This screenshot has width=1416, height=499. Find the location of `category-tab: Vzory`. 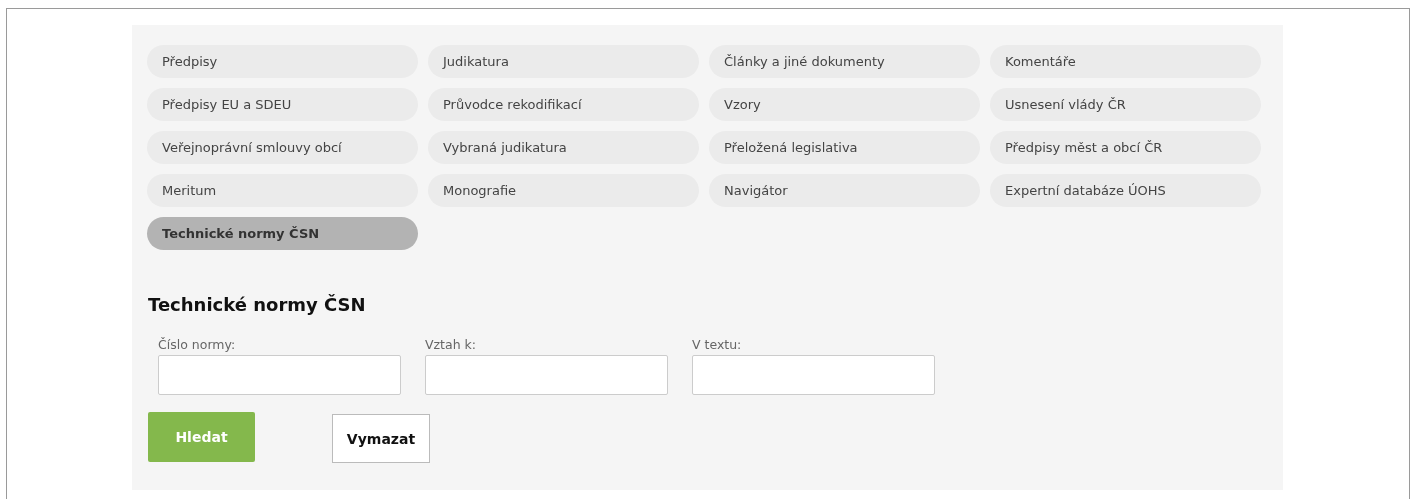

category-tab: Vzory is located at coordinates (844, 104).